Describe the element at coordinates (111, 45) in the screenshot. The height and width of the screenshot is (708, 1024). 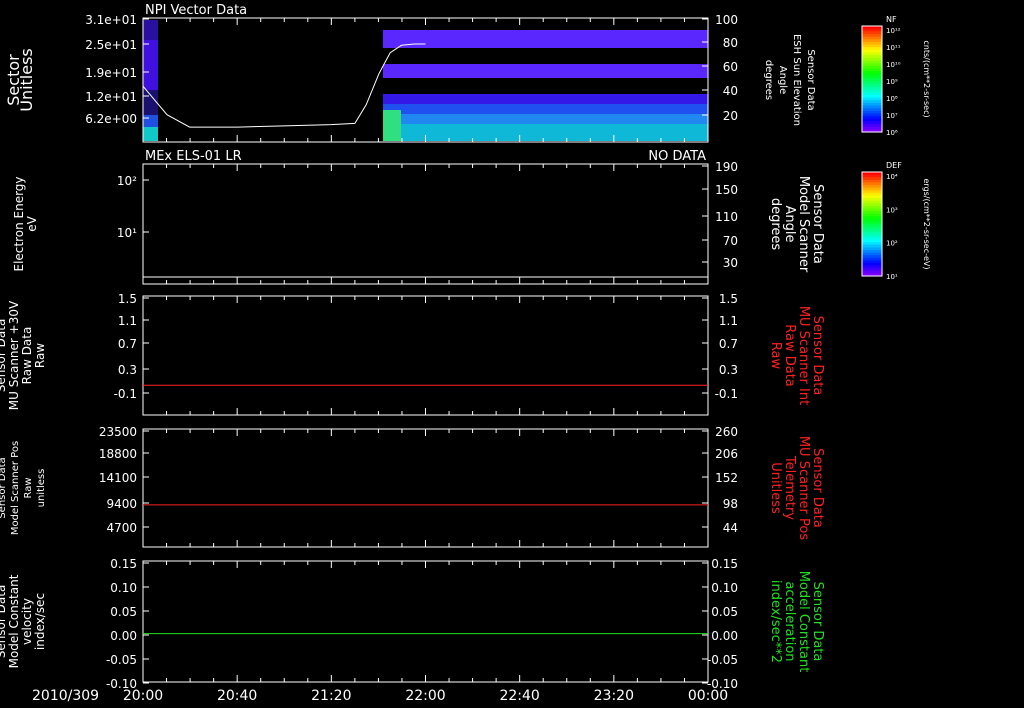
I see `panel-1-y-tick-label: 2.5e+01` at that location.